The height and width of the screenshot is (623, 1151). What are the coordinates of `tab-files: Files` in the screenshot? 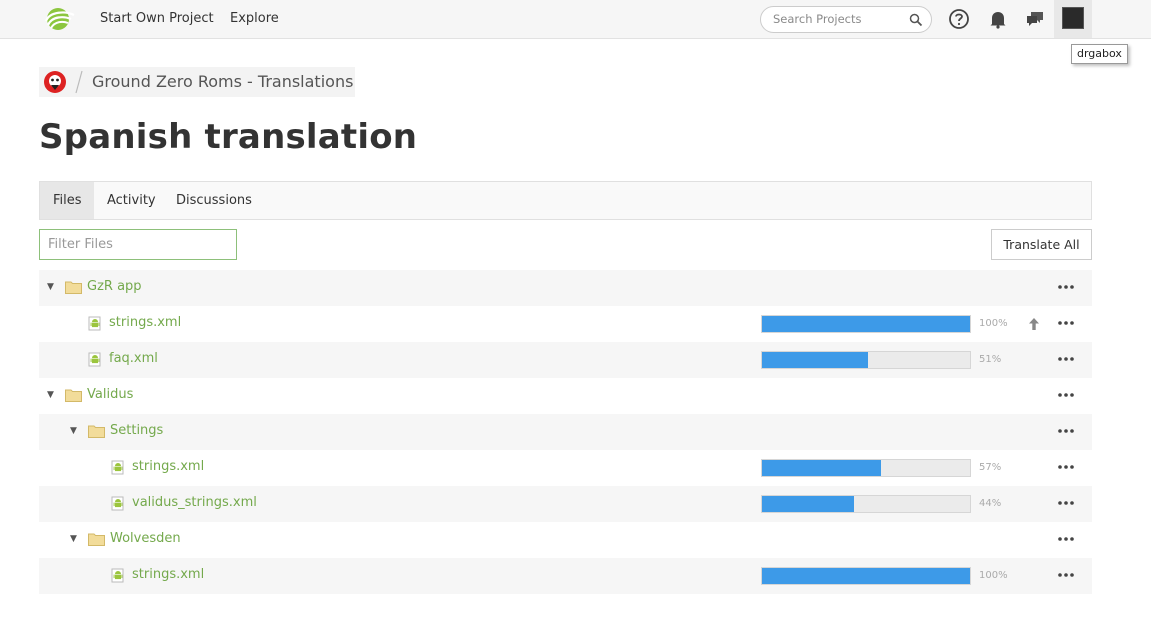 It's located at (67, 200).